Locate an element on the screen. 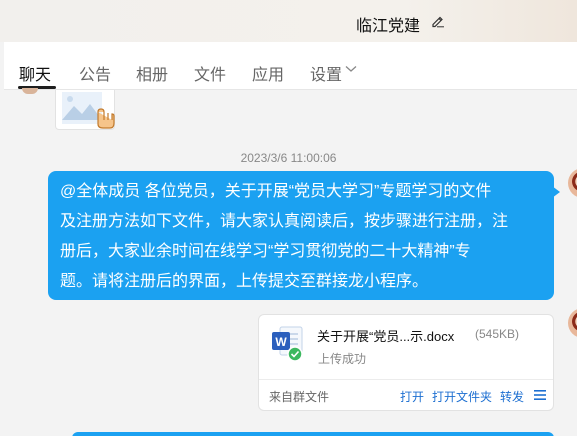 The width and height of the screenshot is (577, 436). pencil-icon is located at coordinates (438, 21).